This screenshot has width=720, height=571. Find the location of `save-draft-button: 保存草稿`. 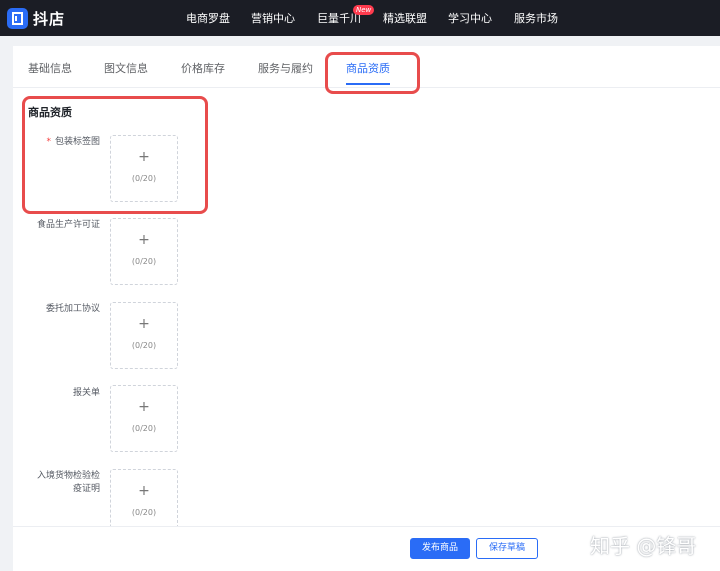

save-draft-button: 保存草稿 is located at coordinates (507, 548).